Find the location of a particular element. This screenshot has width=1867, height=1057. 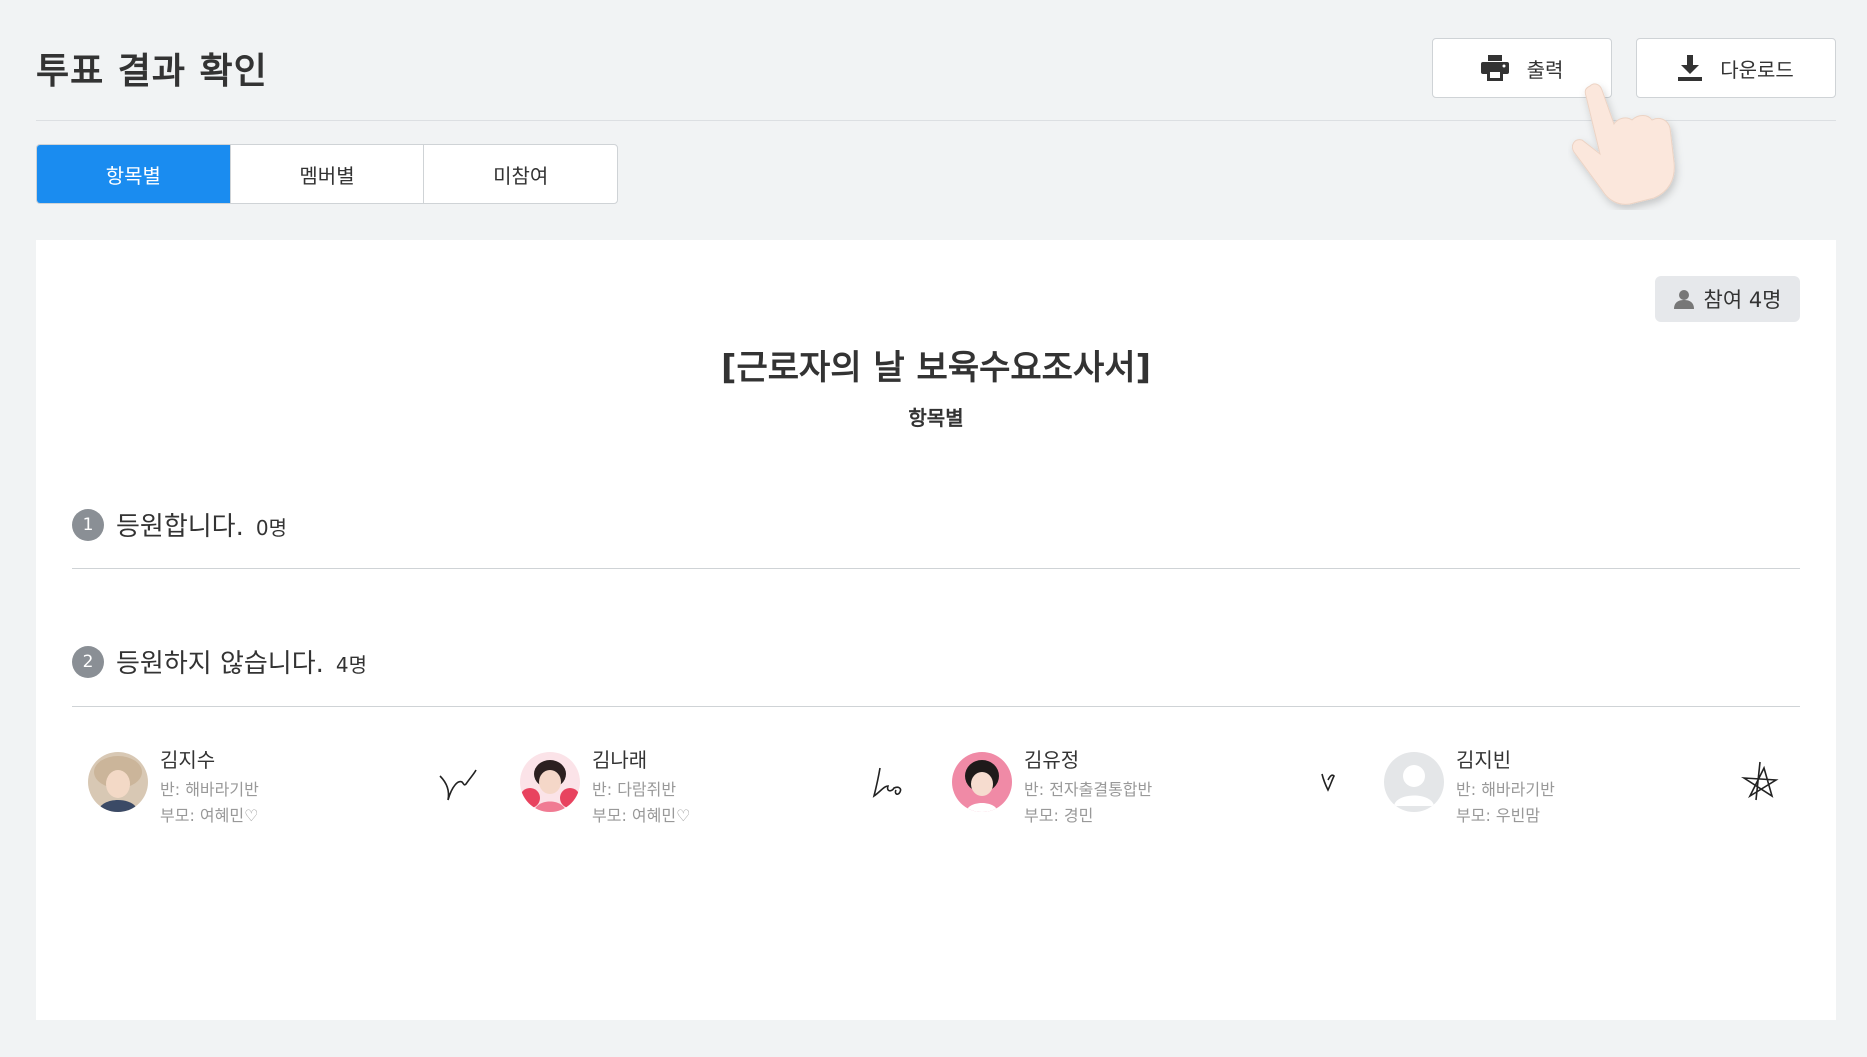

participants-count: 참여 4명 is located at coordinates (1742, 300).